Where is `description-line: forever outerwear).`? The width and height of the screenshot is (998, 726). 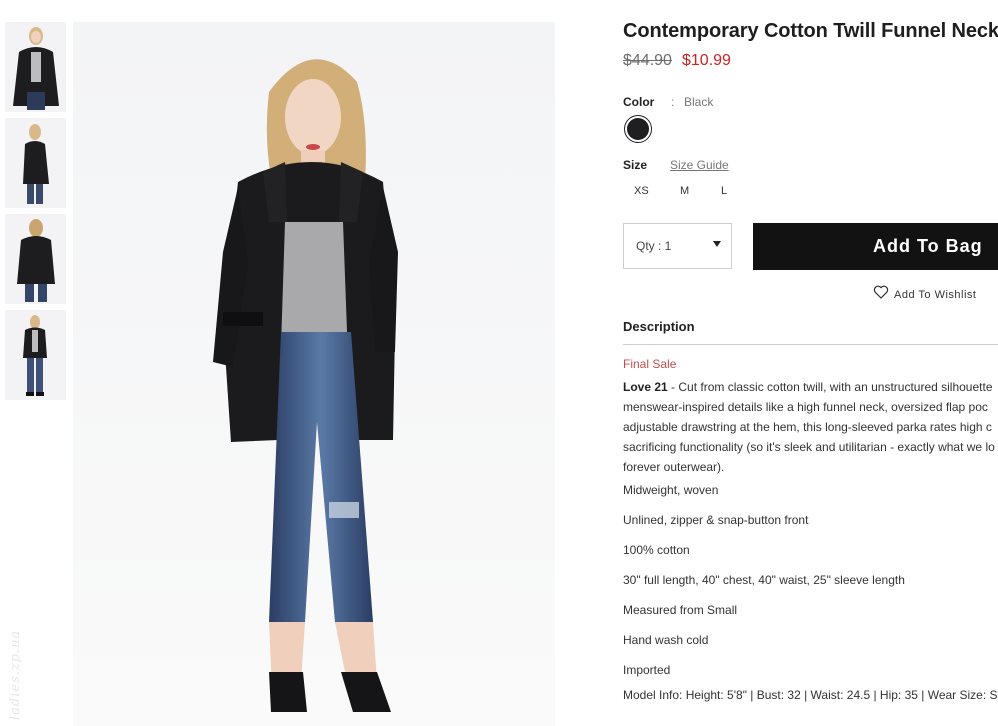
description-line: forever outerwear). is located at coordinates (674, 467).